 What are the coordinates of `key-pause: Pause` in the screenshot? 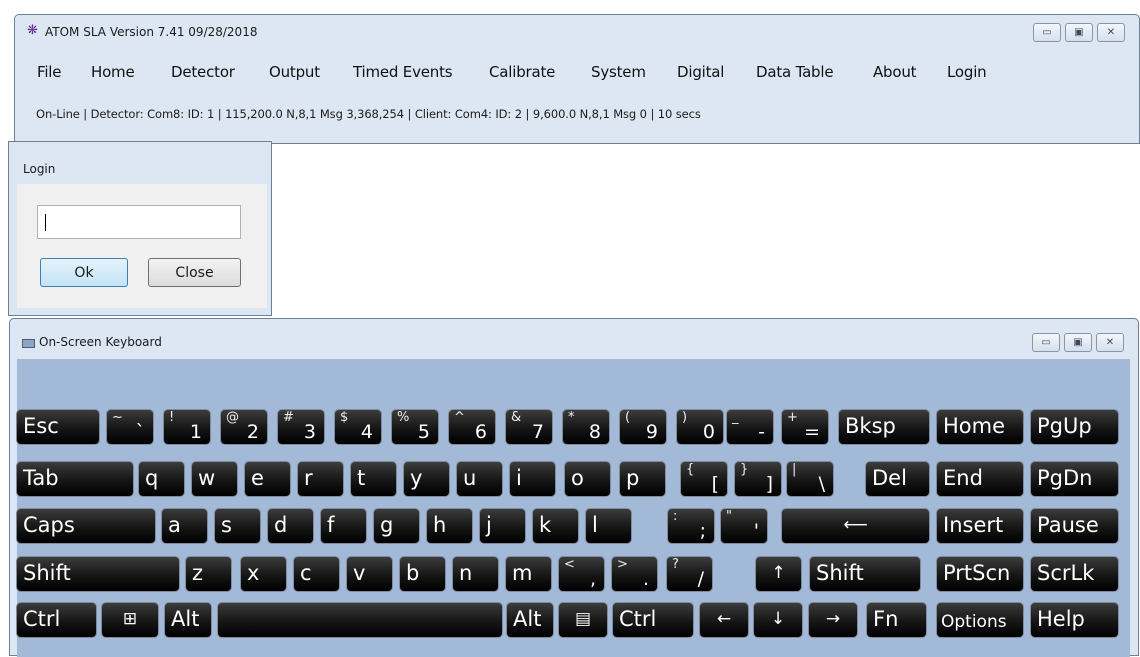 It's located at (1074, 526).